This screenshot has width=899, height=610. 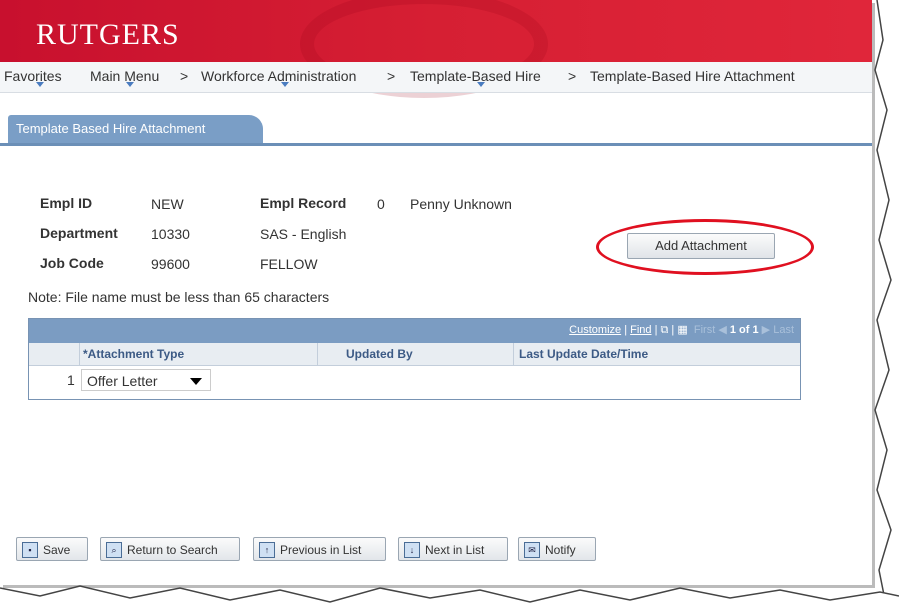 I want to click on first-link: First, so click(x=704, y=330).